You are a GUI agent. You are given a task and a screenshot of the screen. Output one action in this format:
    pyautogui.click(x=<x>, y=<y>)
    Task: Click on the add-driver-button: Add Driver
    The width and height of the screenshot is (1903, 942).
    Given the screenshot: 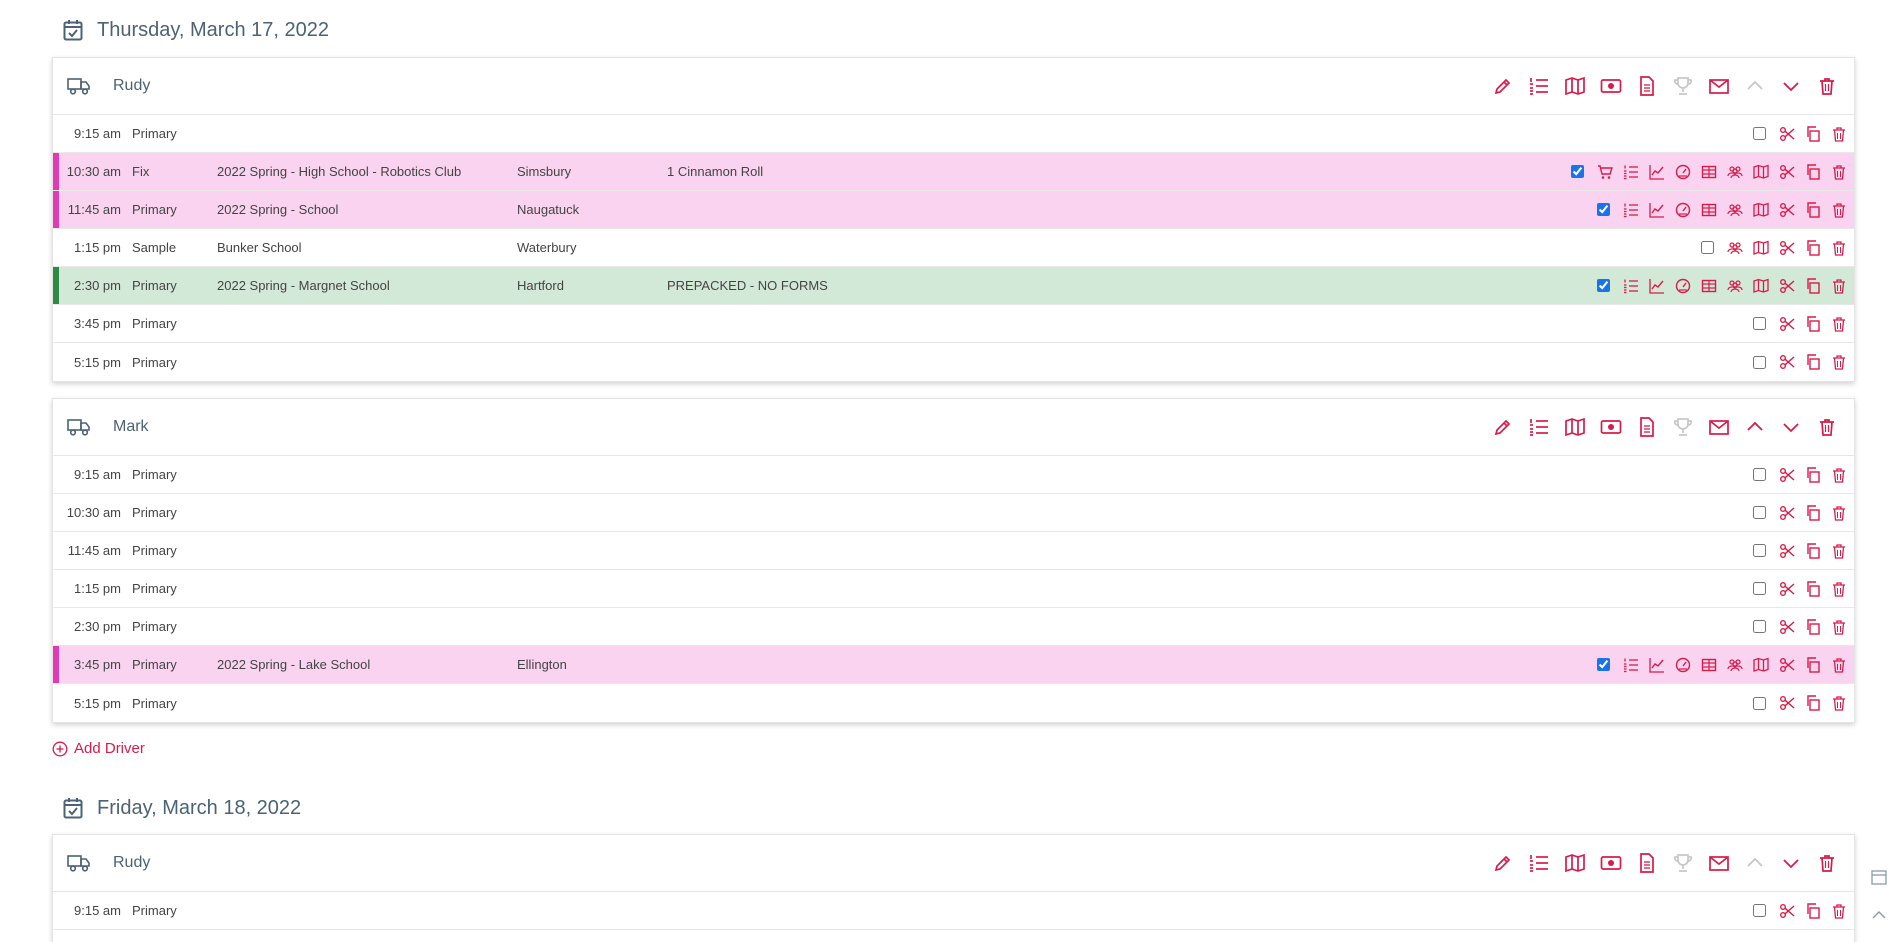 What is the action you would take?
    pyautogui.click(x=98, y=748)
    